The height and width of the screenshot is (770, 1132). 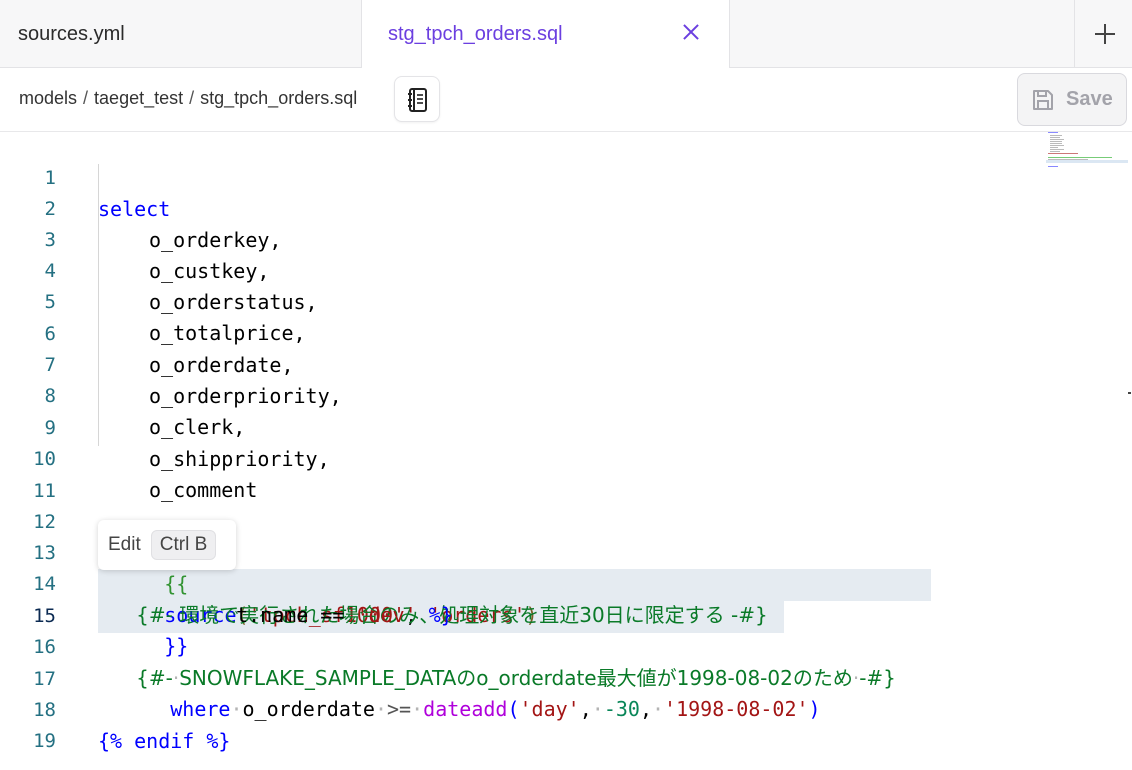 I want to click on edit-tooltip: Edit Ctrl B, so click(x=167, y=545).